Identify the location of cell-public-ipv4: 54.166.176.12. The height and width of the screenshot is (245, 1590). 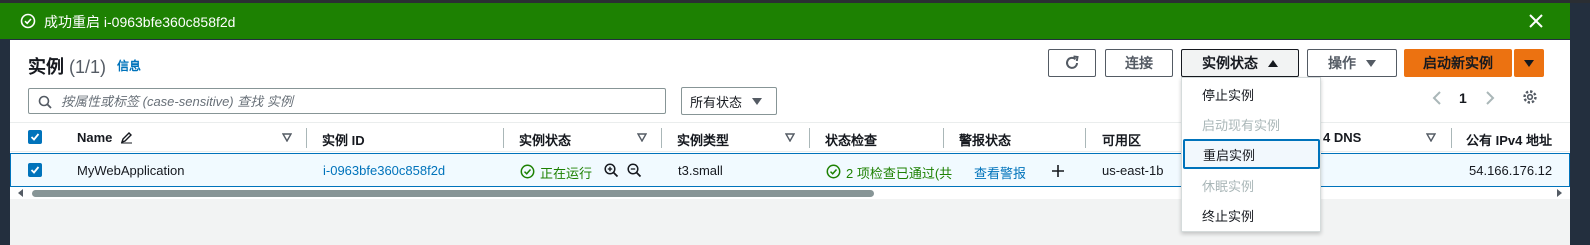
(1511, 170).